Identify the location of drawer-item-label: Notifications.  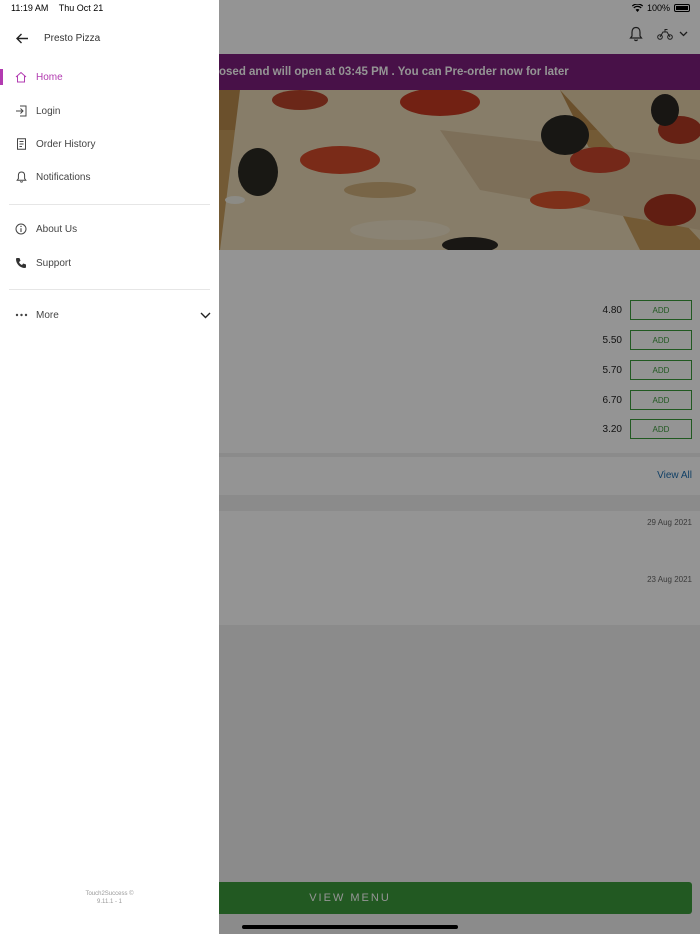
(63, 177).